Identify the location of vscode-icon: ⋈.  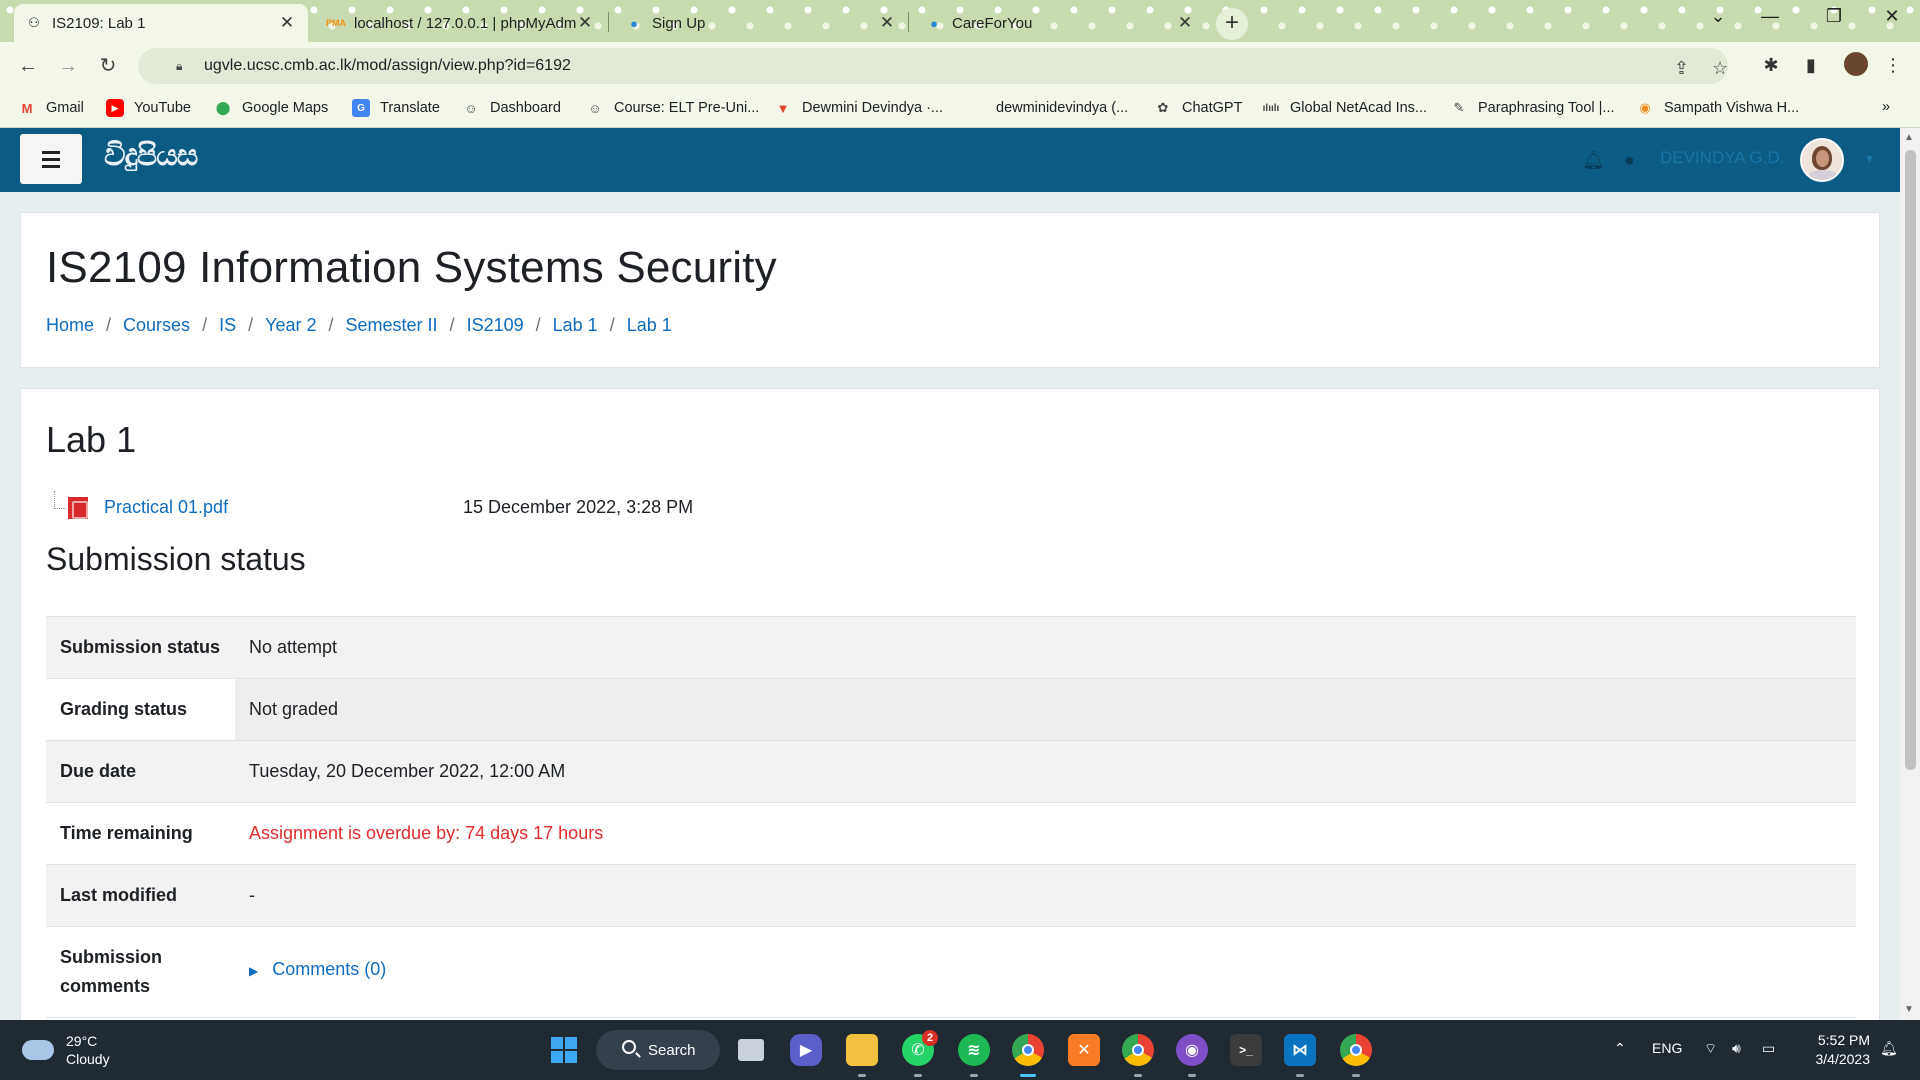
(1300, 1050).